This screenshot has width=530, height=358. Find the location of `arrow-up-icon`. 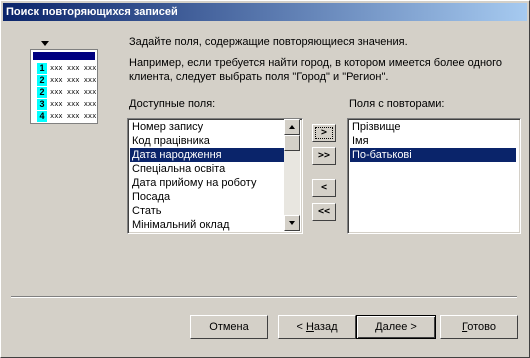

arrow-up-icon is located at coordinates (292, 127).